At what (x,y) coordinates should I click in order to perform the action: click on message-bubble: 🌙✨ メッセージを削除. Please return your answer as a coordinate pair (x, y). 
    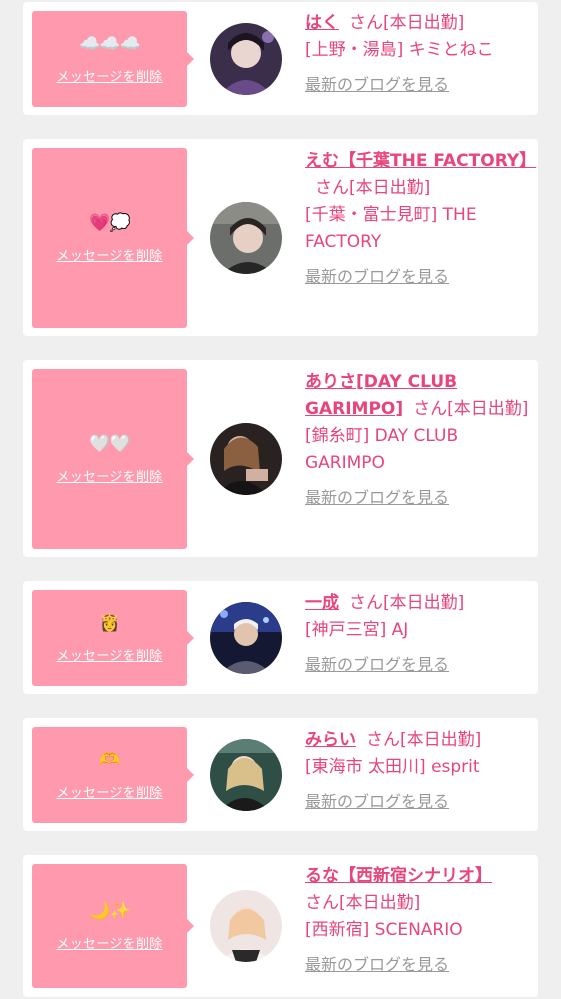
    Looking at the image, I should click on (113, 926).